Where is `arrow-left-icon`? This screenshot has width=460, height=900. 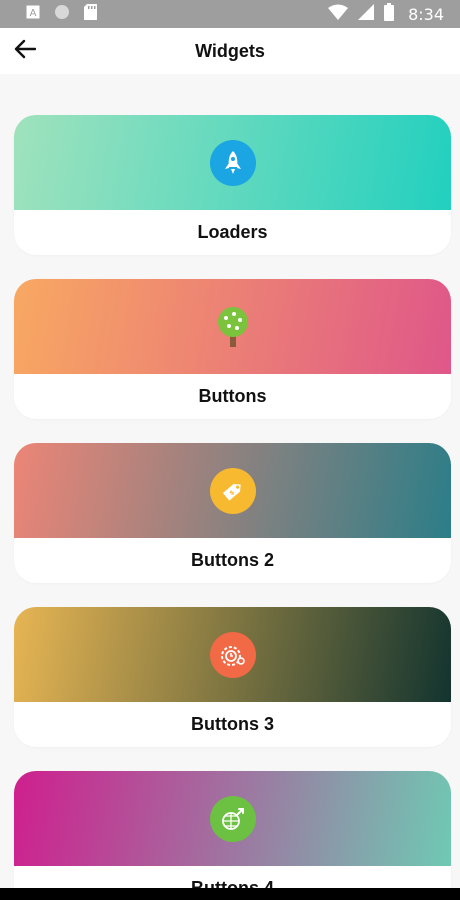
arrow-left-icon is located at coordinates (25, 51).